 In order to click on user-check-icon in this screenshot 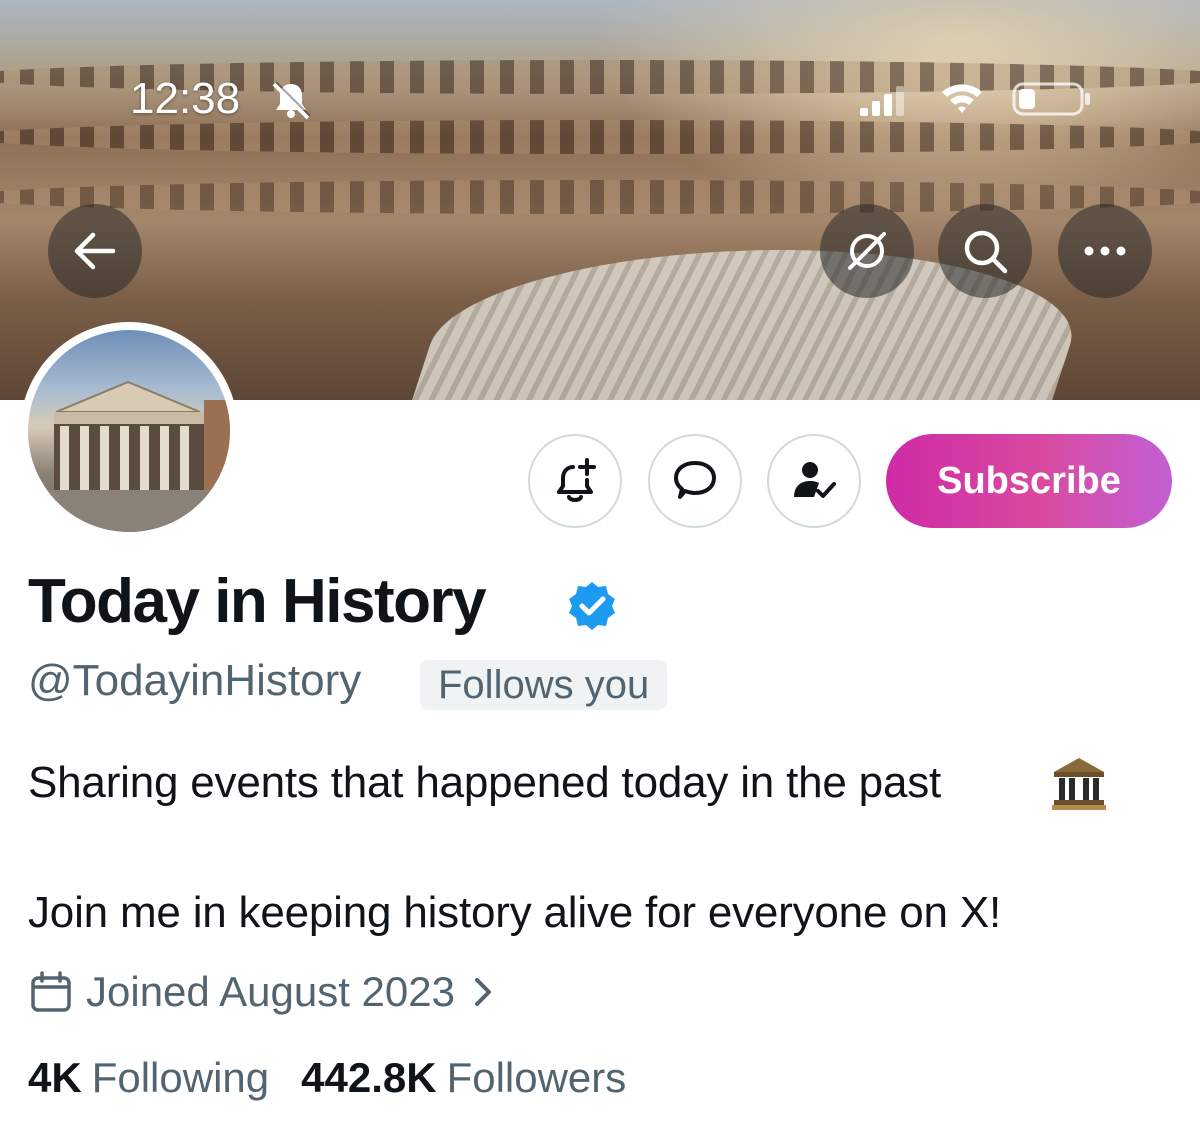, I will do `click(815, 480)`.